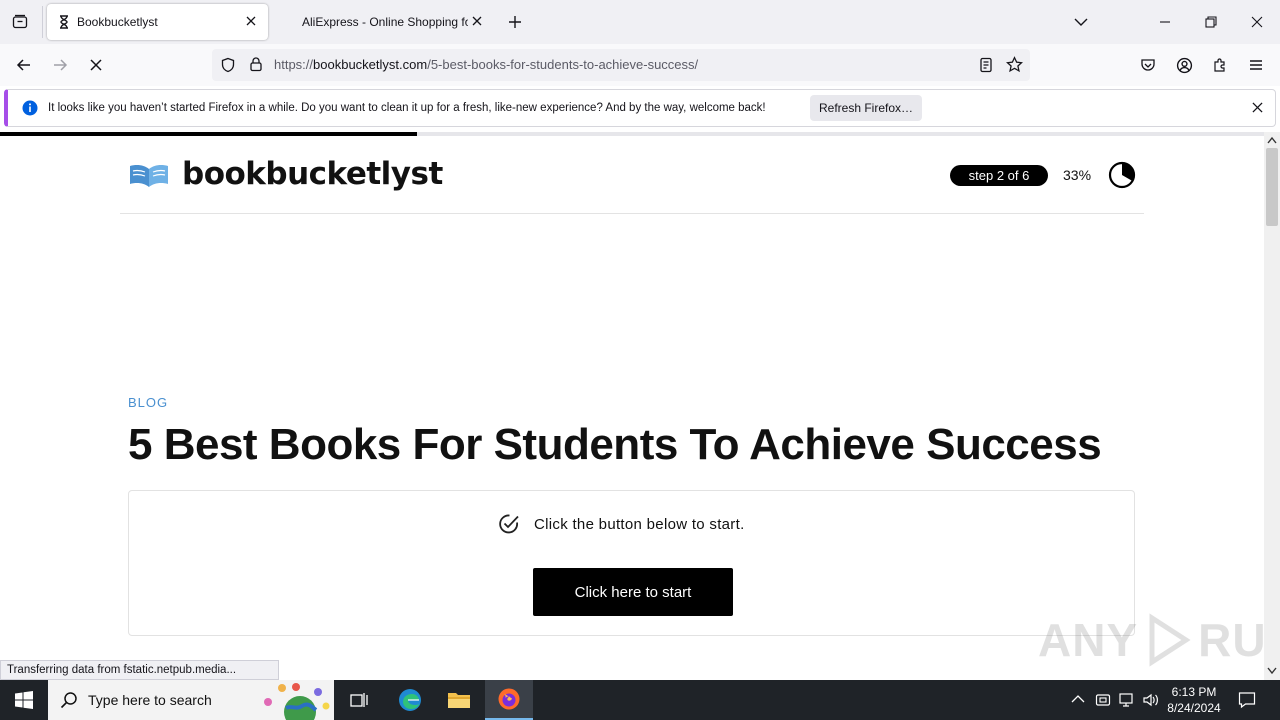 The height and width of the screenshot is (720, 1280). What do you see at coordinates (69, 700) in the screenshot?
I see `search-icon` at bounding box center [69, 700].